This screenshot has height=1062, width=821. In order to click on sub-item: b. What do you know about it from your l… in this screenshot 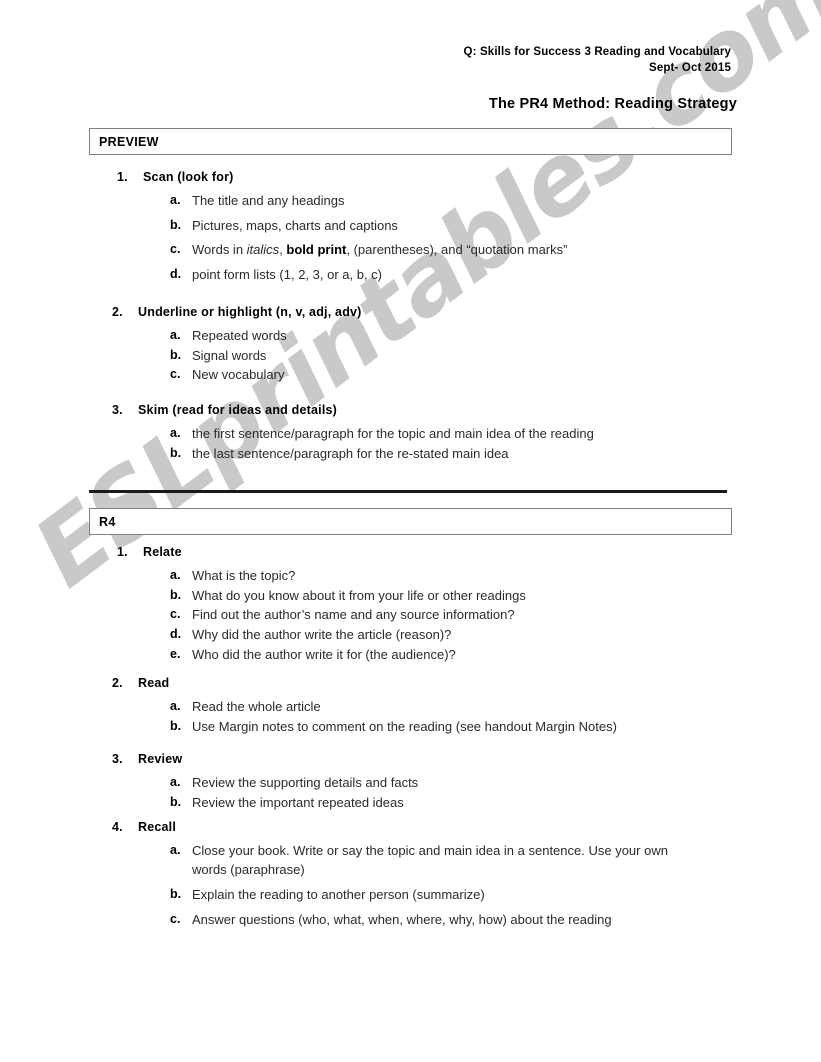, I will do `click(410, 595)`.